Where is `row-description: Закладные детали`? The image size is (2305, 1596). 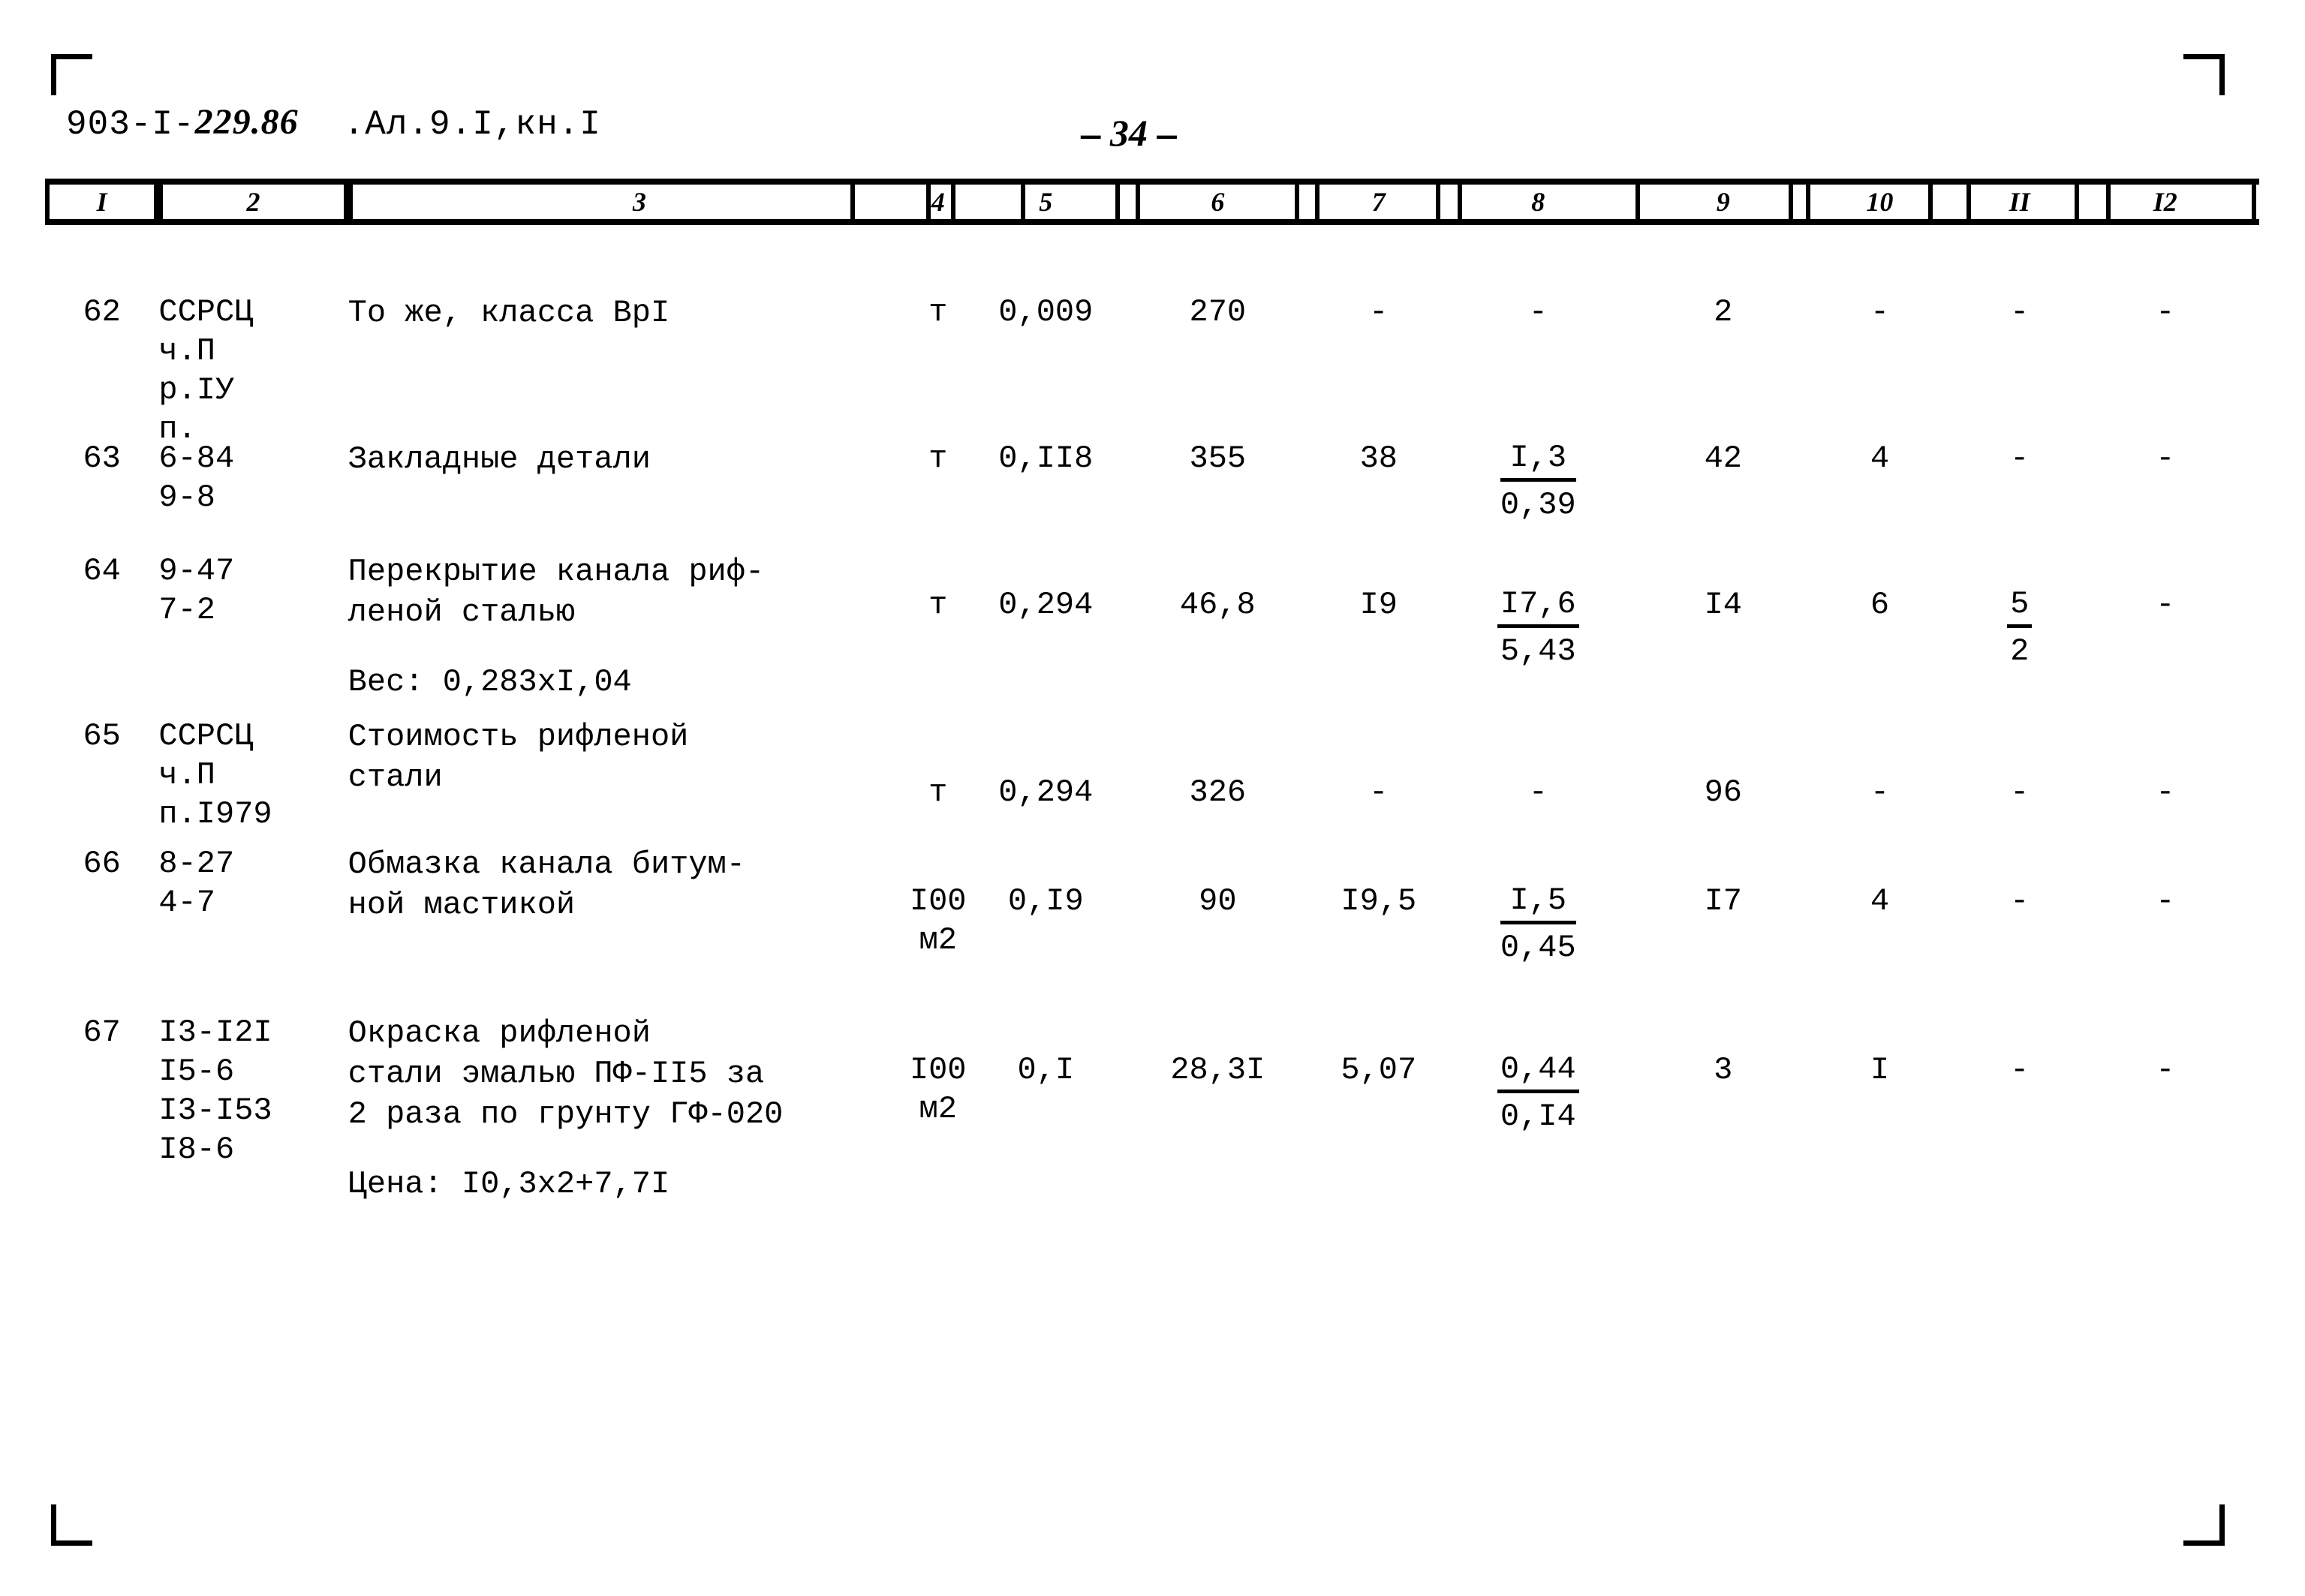
row-description: Закладные детали is located at coordinates (499, 459).